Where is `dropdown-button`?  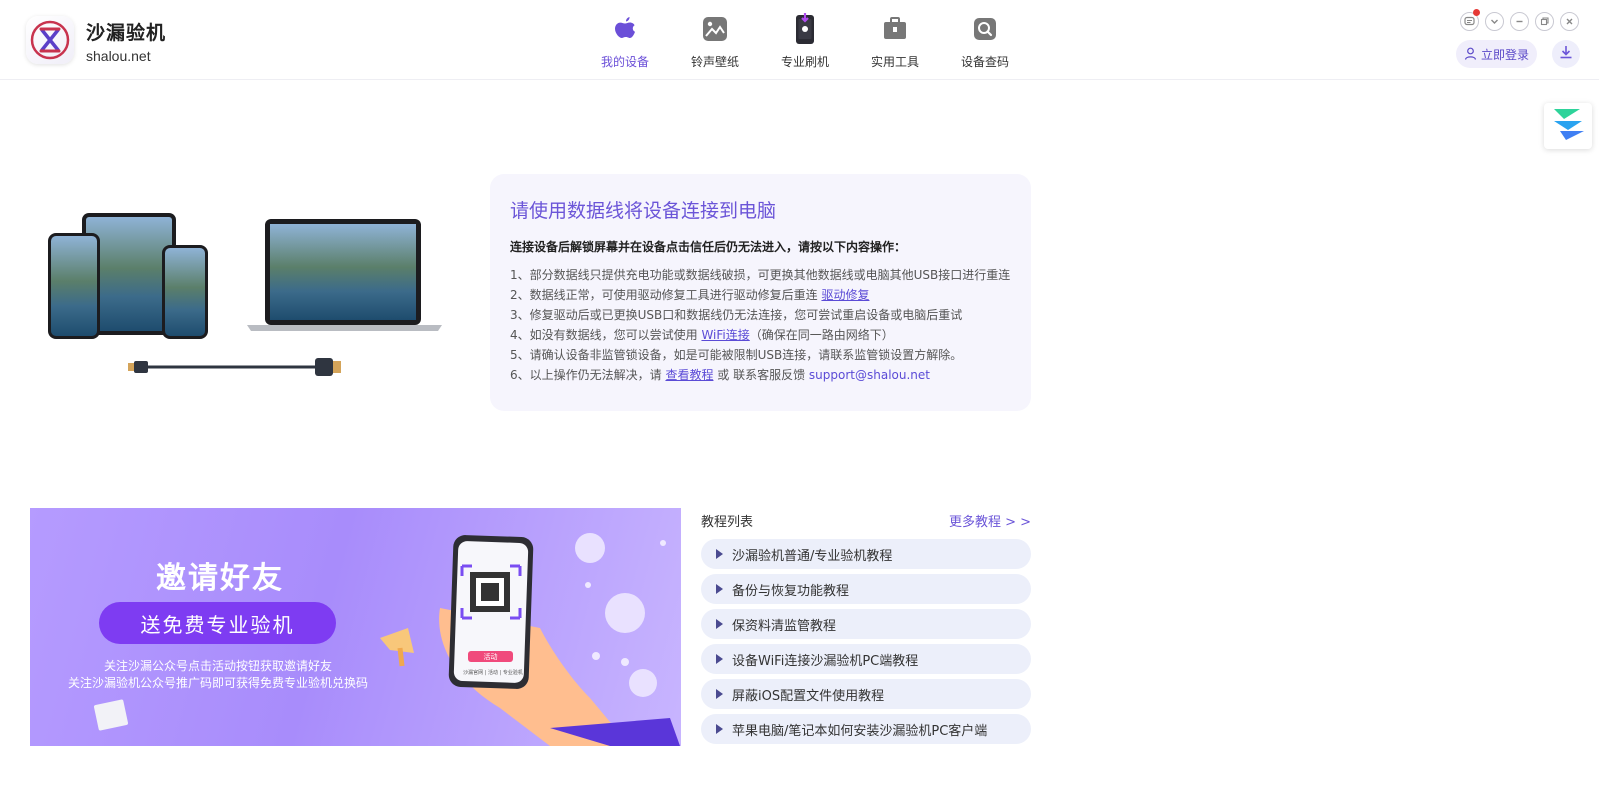
dropdown-button is located at coordinates (1494, 21).